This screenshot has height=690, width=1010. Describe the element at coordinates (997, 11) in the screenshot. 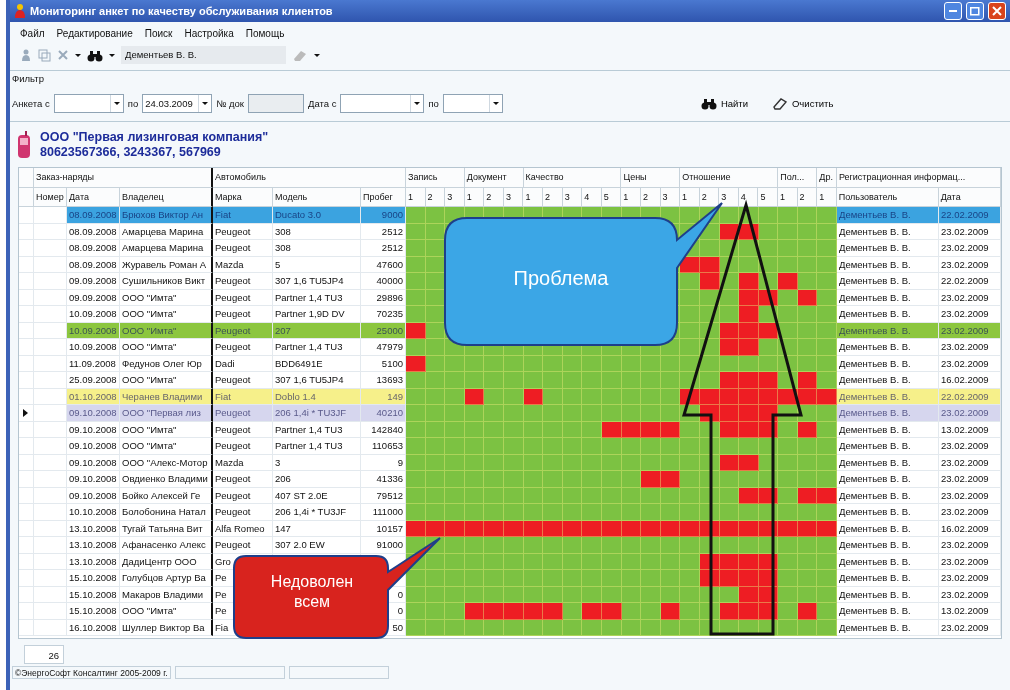

I see `close-button` at that location.